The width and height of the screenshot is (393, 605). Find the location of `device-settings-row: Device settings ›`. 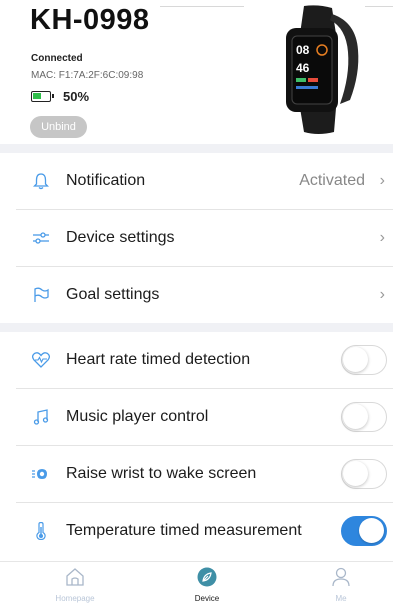

device-settings-row: Device settings › is located at coordinates (196, 238).